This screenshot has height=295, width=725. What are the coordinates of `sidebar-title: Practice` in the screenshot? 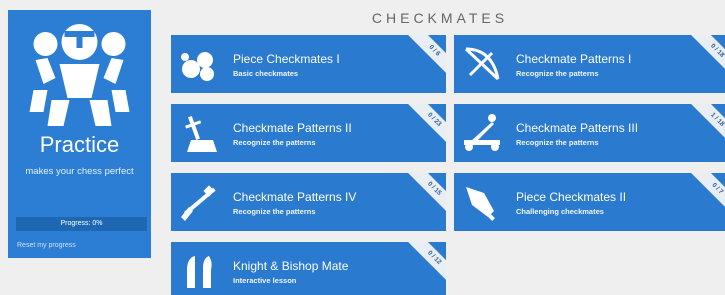 It's located at (79, 144).